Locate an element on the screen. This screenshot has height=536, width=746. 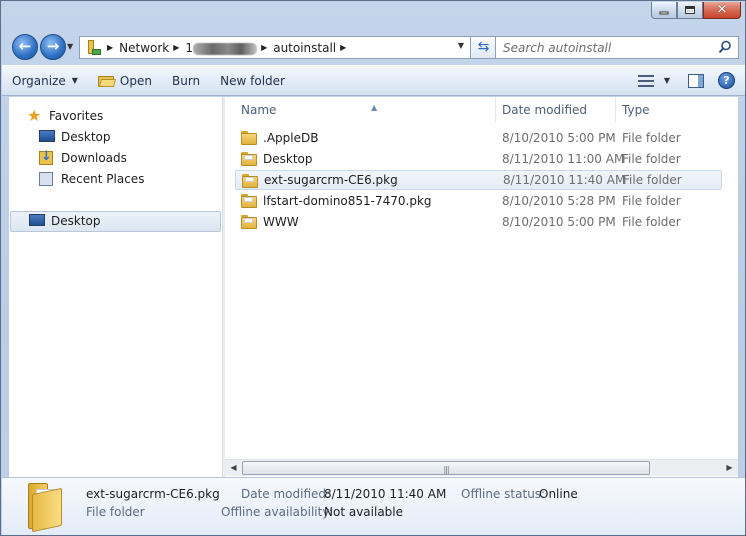
maximize-icon is located at coordinates (690, 10).